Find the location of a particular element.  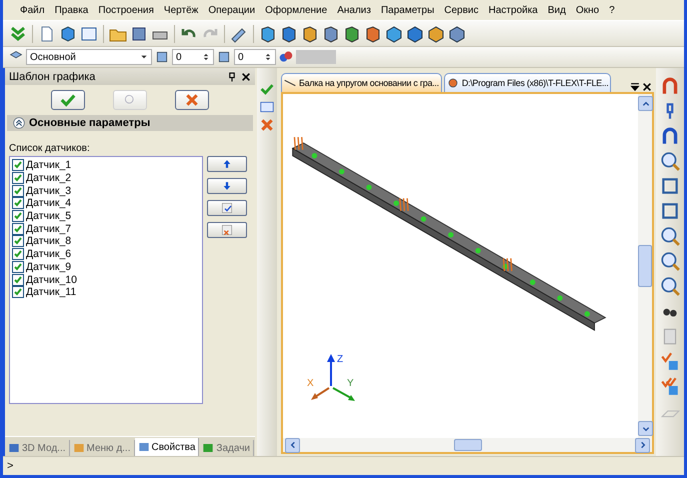

panel-tab: Свойства is located at coordinates (167, 447).